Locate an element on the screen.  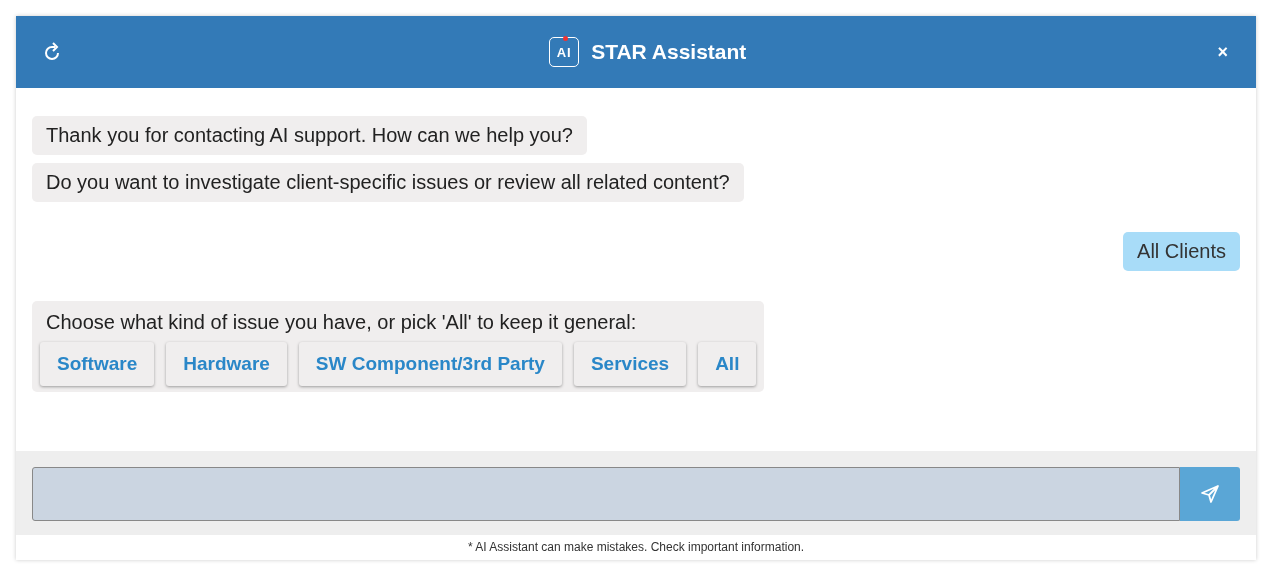
close-button: × is located at coordinates (1222, 52).